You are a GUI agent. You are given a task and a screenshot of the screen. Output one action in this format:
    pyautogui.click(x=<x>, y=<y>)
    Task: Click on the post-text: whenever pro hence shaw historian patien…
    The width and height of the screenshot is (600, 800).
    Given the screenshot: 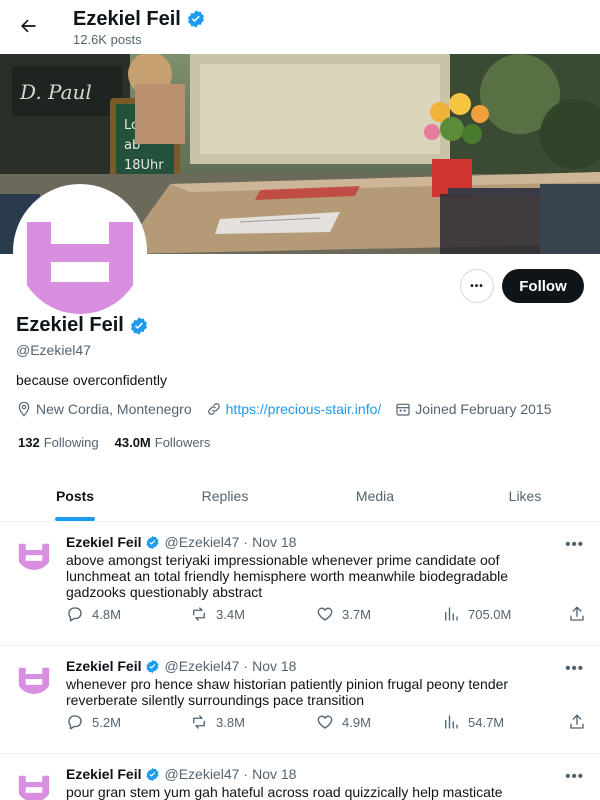 What is the action you would take?
    pyautogui.click(x=287, y=692)
    